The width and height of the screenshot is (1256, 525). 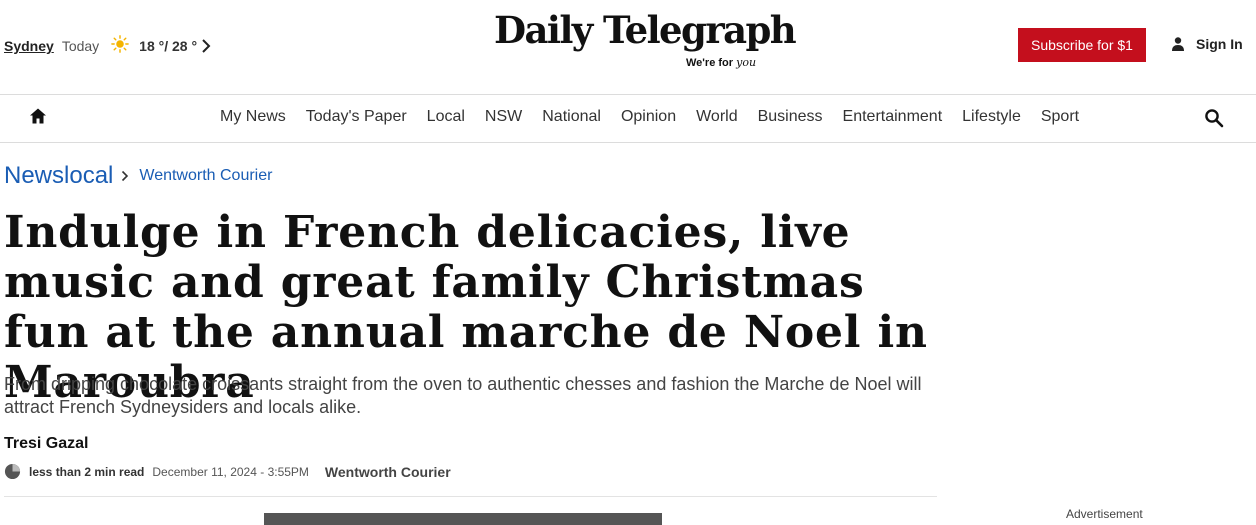 I want to click on read-time: less than 2 min read, so click(x=87, y=471).